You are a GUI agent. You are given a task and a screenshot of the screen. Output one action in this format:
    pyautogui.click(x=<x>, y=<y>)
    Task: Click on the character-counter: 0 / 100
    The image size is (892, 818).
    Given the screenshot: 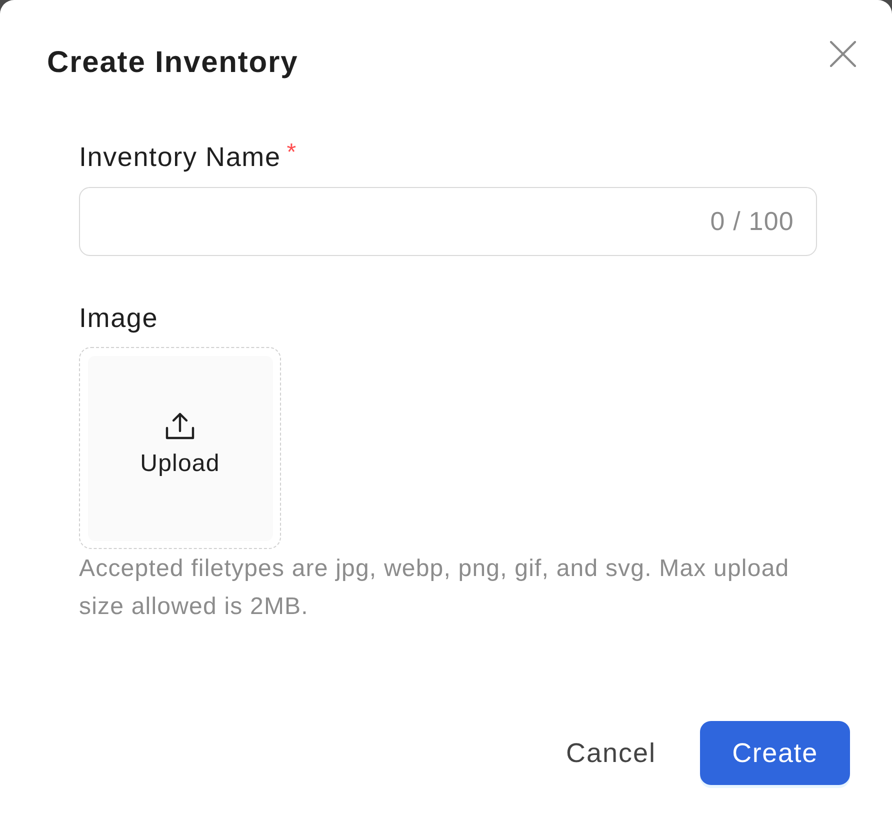 What is the action you would take?
    pyautogui.click(x=752, y=221)
    